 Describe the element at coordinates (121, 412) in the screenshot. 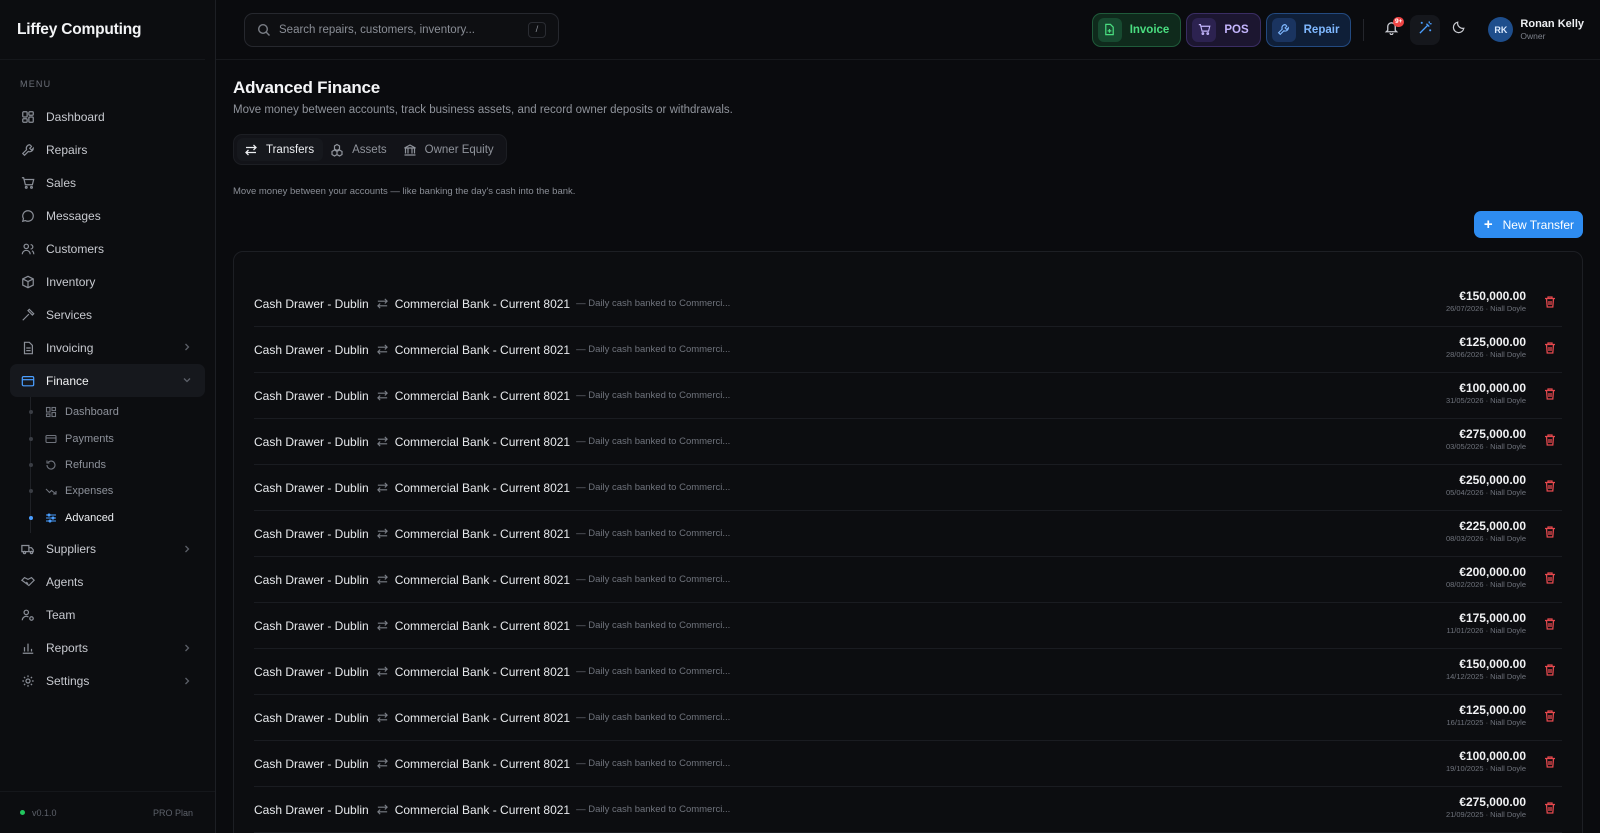

I see `subnav-item-dashboard: Dashboard` at that location.